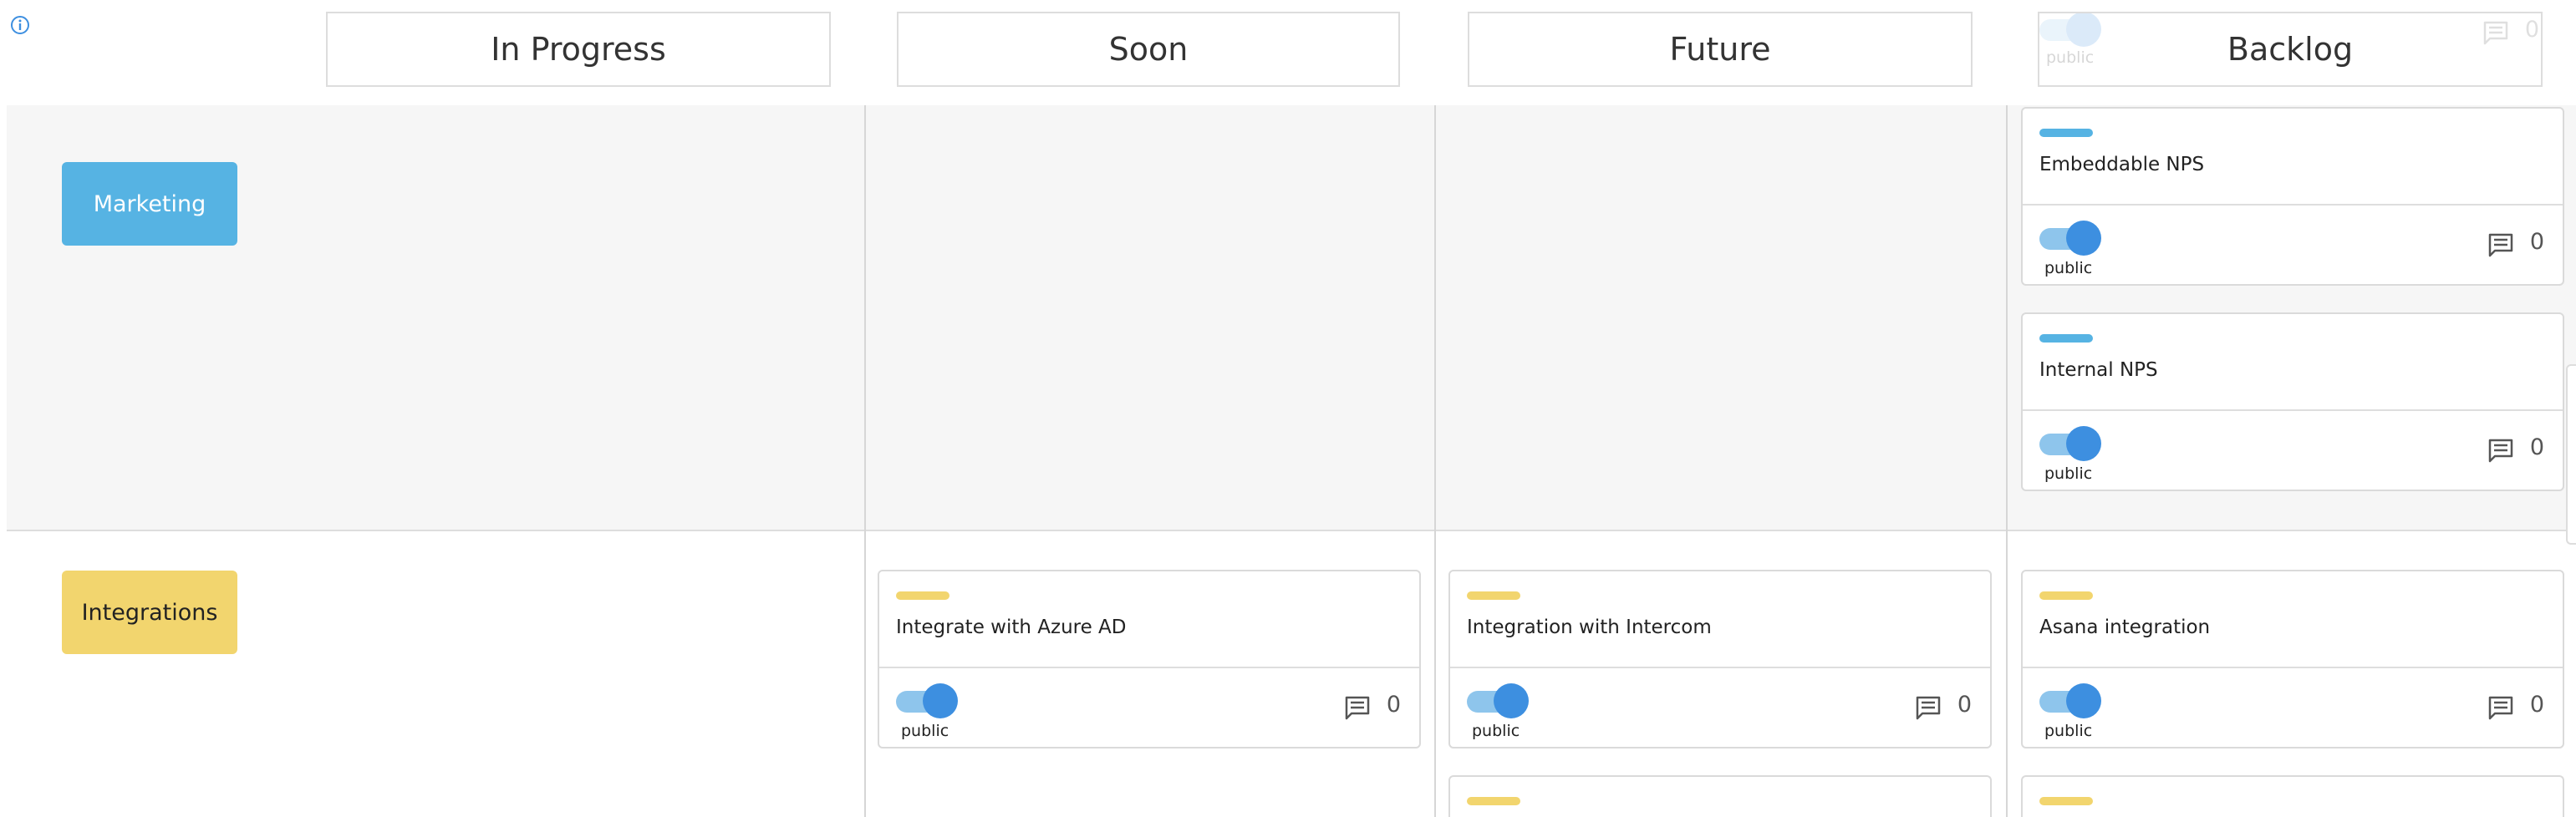 The height and width of the screenshot is (817, 2576). Describe the element at coordinates (2292, 196) in the screenshot. I see `card-embeddable-nps: Embeddable NPS public 0` at that location.